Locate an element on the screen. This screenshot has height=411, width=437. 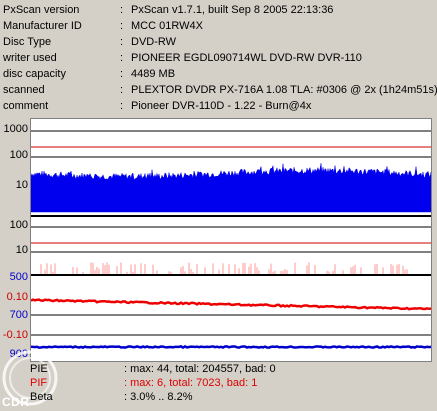
pie-tick-100: 100 is located at coordinates (18, 155).